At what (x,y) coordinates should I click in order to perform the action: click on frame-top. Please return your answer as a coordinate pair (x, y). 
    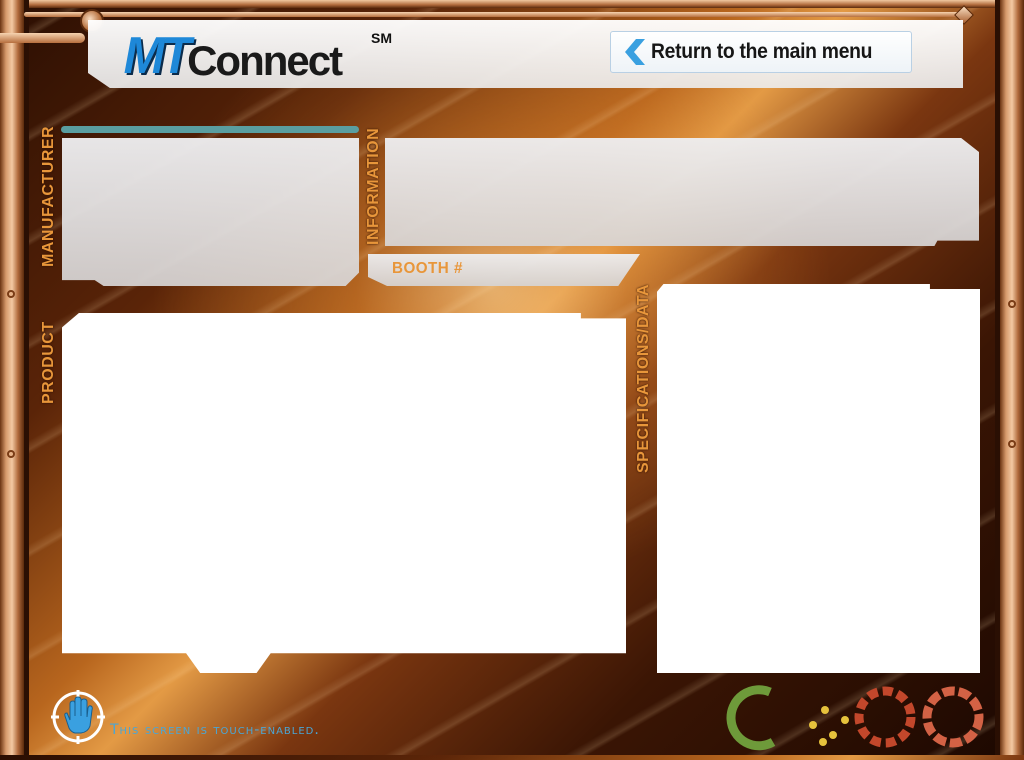
    Looking at the image, I should click on (512, 4).